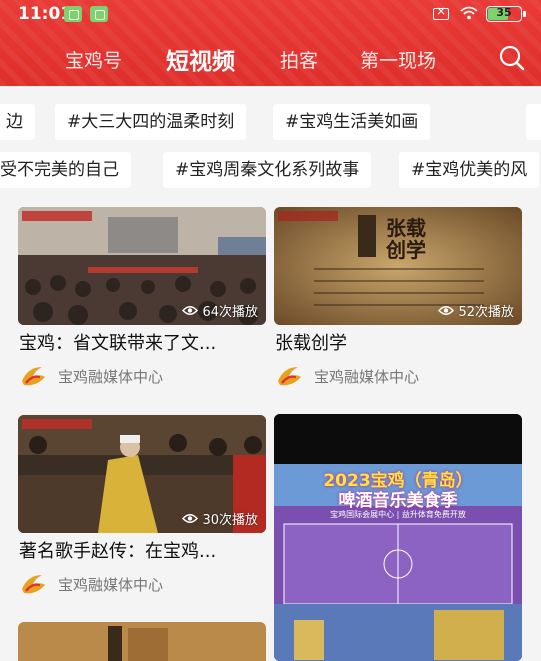 The width and height of the screenshot is (541, 661). Describe the element at coordinates (65, 170) in the screenshot. I see `topic-tag: 受不完美的自己` at that location.